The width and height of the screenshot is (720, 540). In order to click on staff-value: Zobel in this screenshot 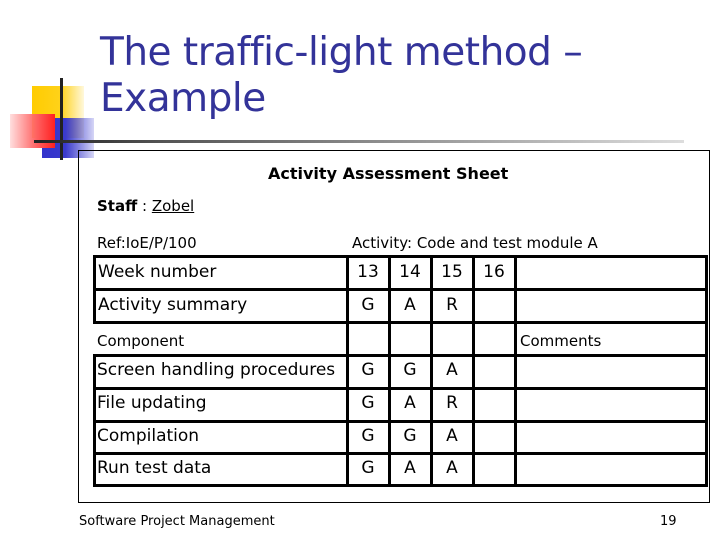, I will do `click(173, 206)`.